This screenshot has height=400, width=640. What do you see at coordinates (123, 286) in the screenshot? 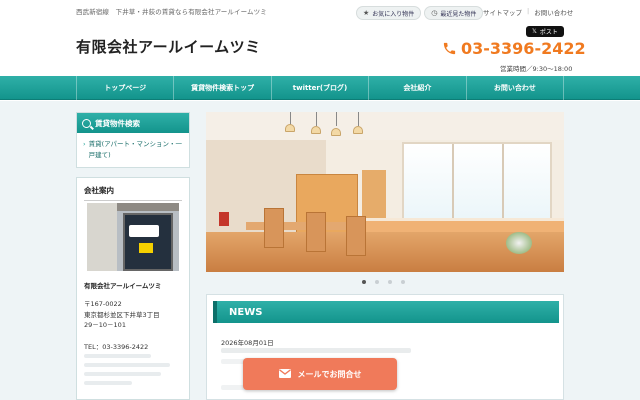
I see `company-name: 有限会社アールイームツミ` at bounding box center [123, 286].